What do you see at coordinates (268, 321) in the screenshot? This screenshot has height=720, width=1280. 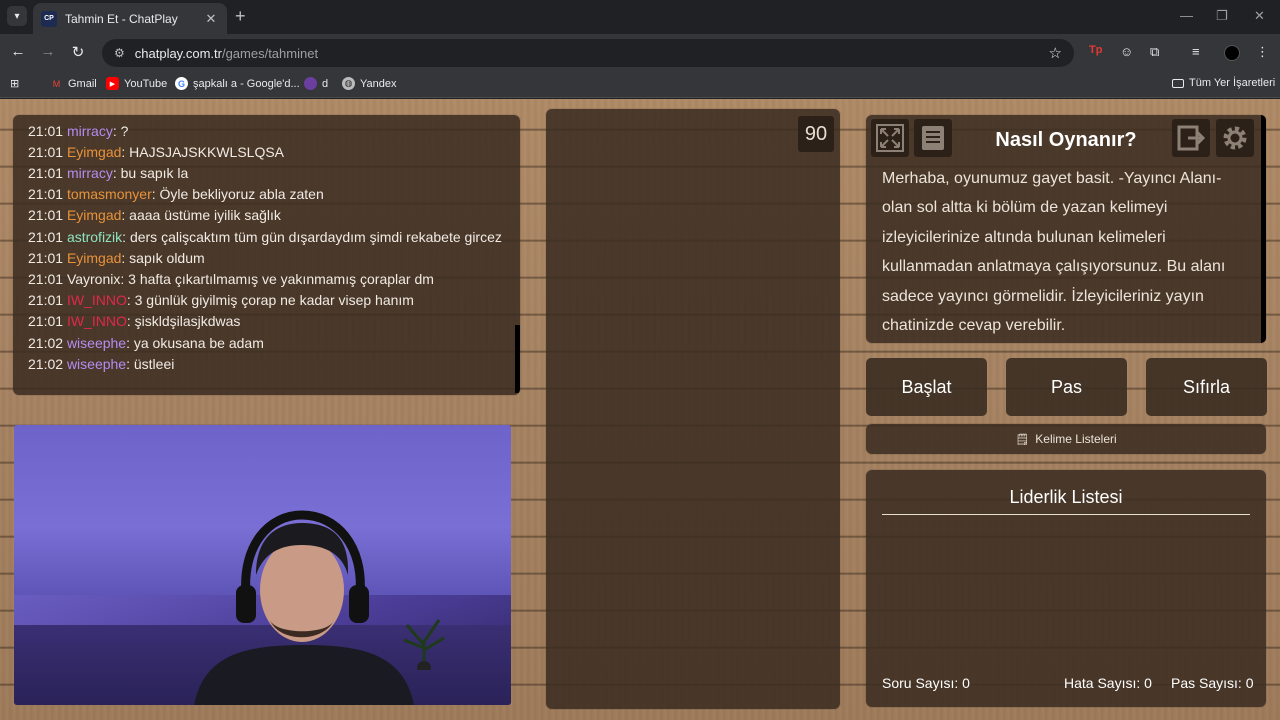 I see `chat-message: 21:01 IW_INNO: şiskldşilasjkdwas` at bounding box center [268, 321].